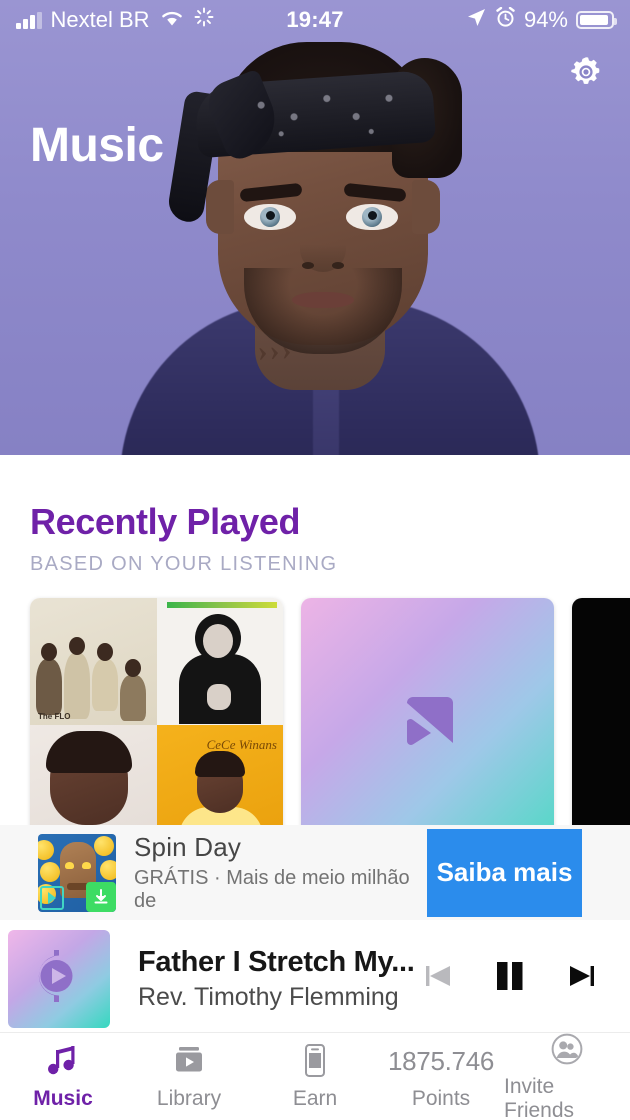 Image resolution: width=630 pixels, height=1120 pixels. What do you see at coordinates (189, 1098) in the screenshot?
I see `tab-label: Library` at bounding box center [189, 1098].